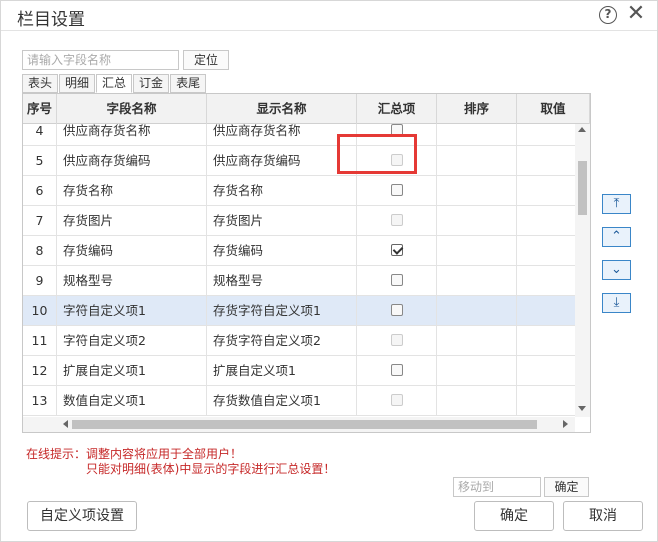 The image size is (658, 542). What do you see at coordinates (40, 83) in the screenshot?
I see `tab-0: 表头` at bounding box center [40, 83].